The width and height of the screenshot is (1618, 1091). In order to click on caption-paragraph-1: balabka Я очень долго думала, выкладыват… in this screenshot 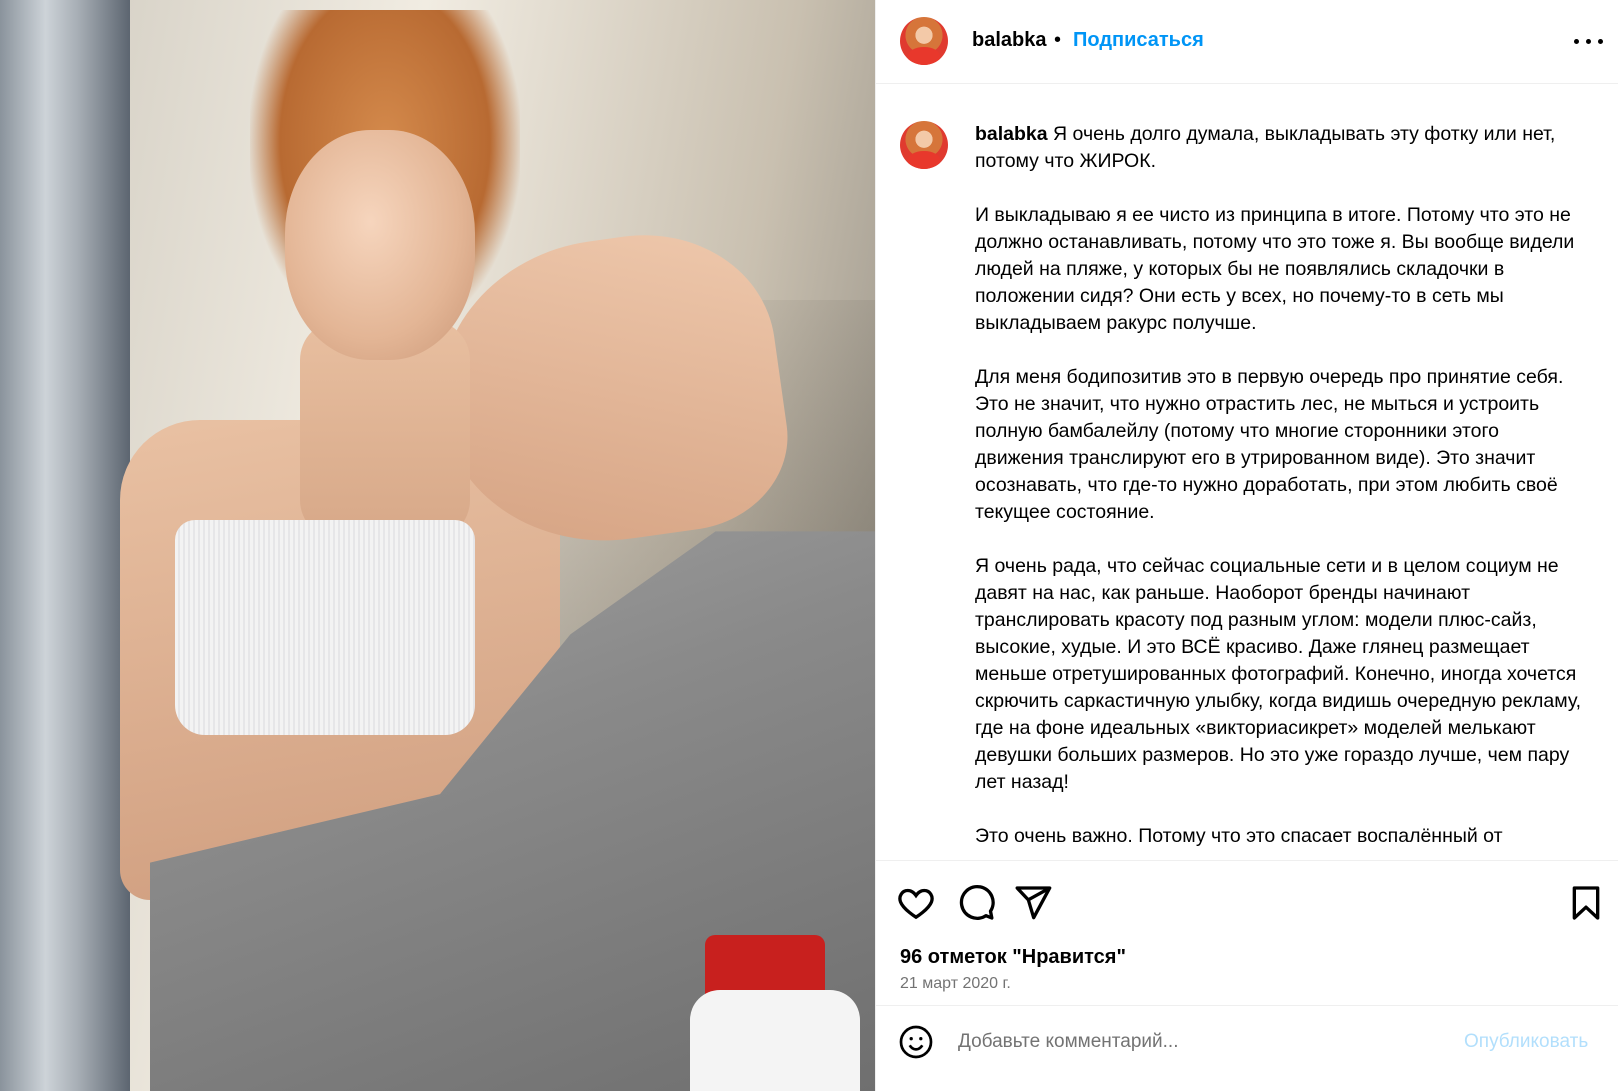, I will do `click(1282, 148)`.